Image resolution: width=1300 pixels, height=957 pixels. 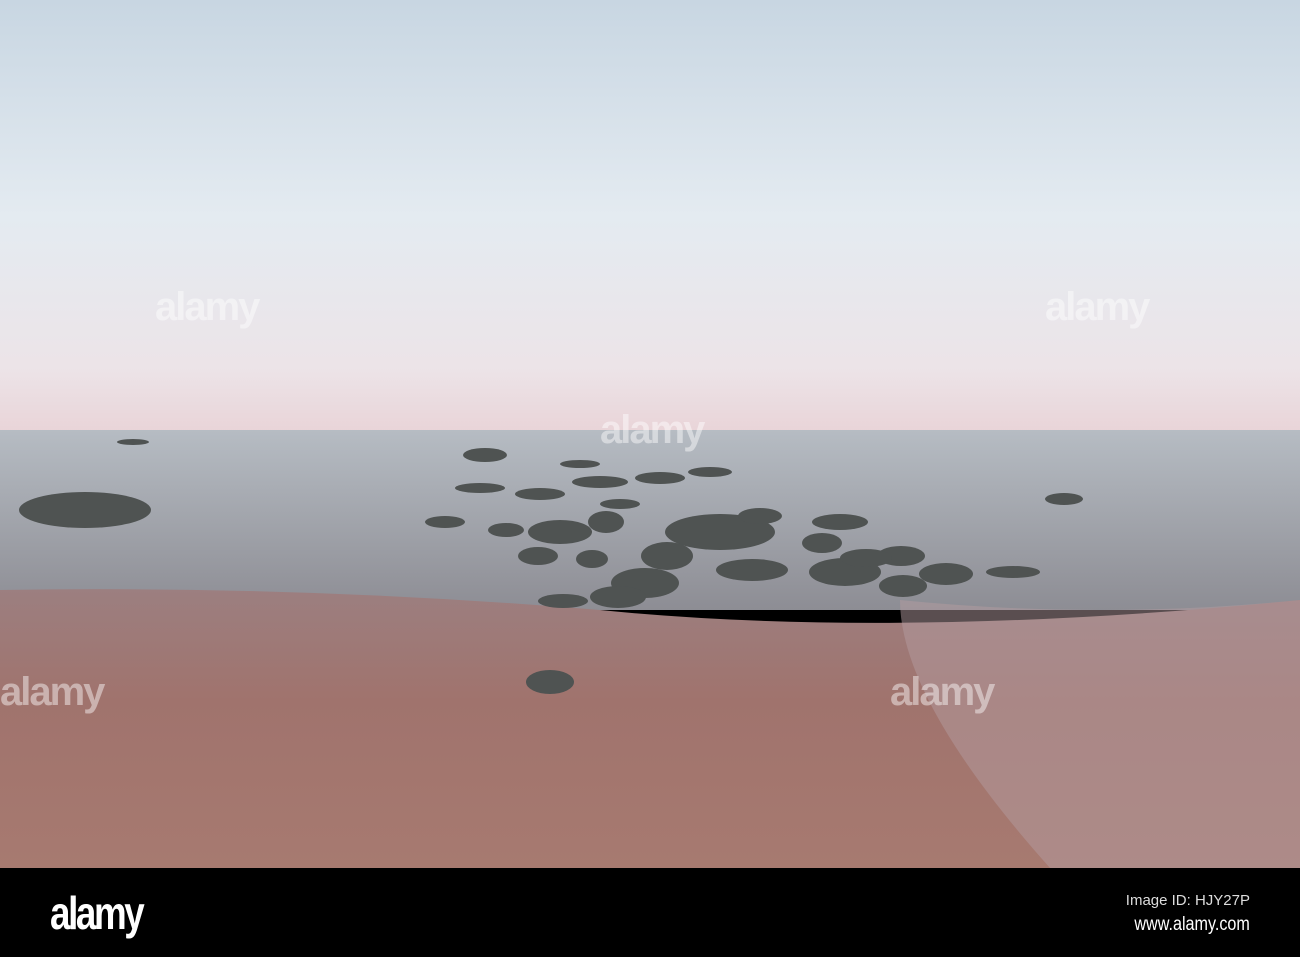 I want to click on site-url: www.alamy.com, so click(x=1192, y=924).